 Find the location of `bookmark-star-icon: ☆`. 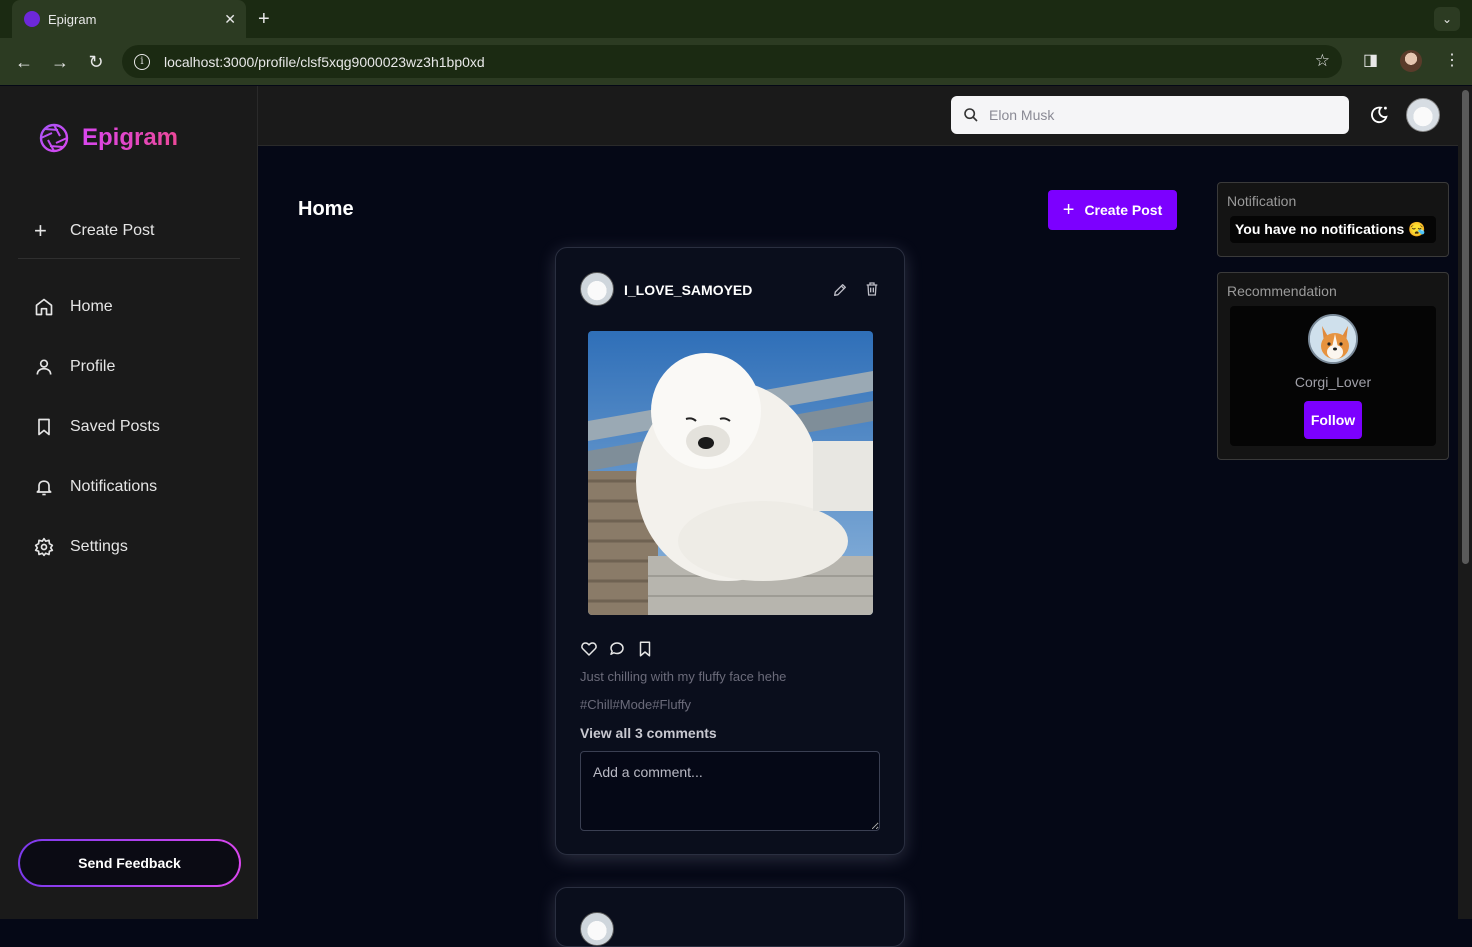

bookmark-star-icon: ☆ is located at coordinates (1322, 61).